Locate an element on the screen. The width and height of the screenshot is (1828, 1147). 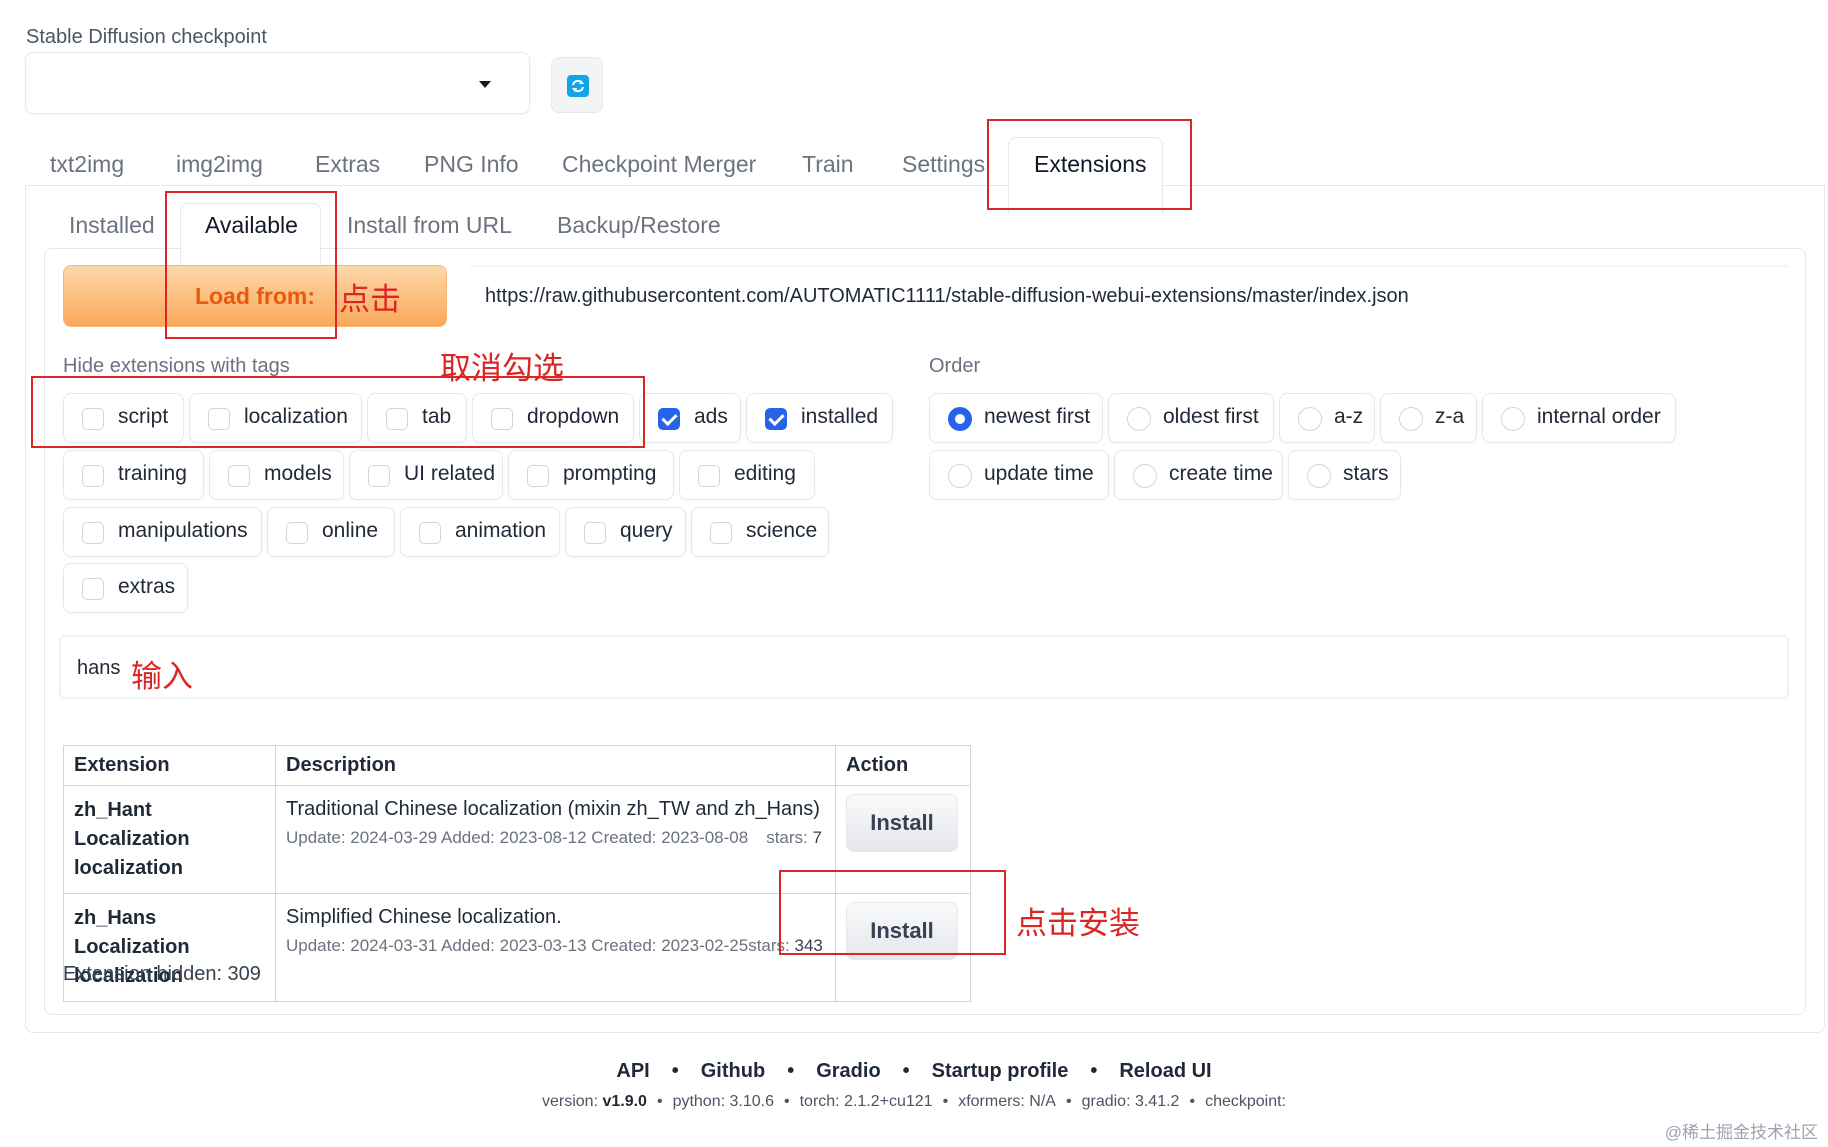
tab-checkpoint-merger: Checkpoint Merger is located at coordinates (659, 164).